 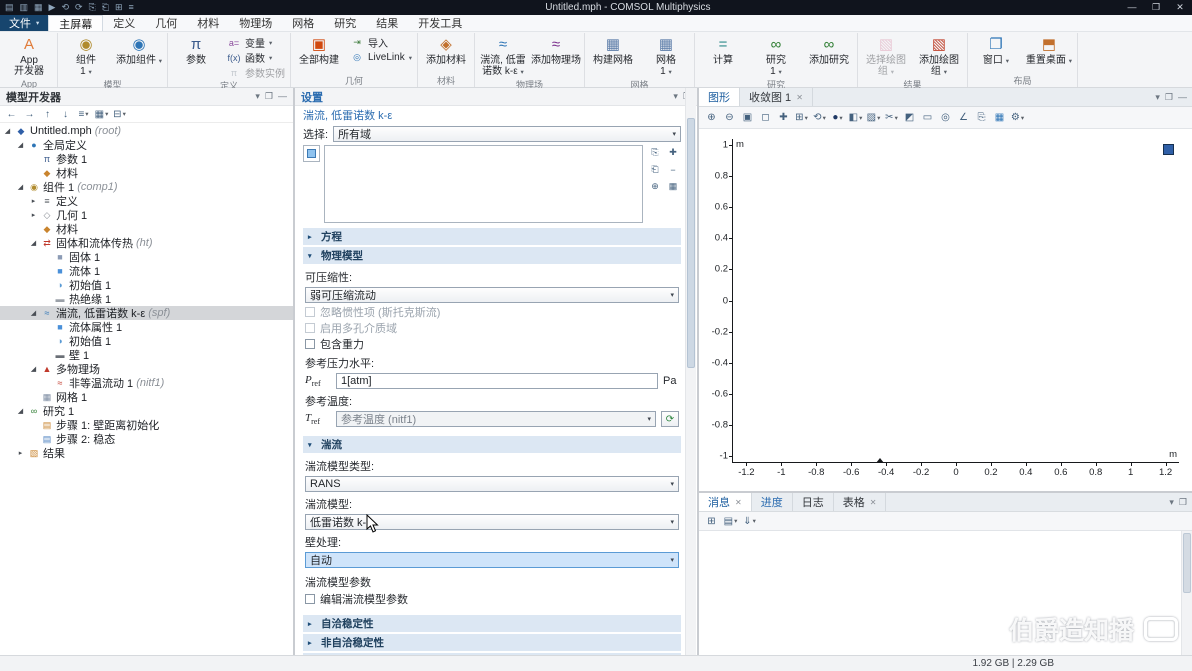 I want to click on messages-export-icon: ⇓ ▾, so click(x=749, y=521).